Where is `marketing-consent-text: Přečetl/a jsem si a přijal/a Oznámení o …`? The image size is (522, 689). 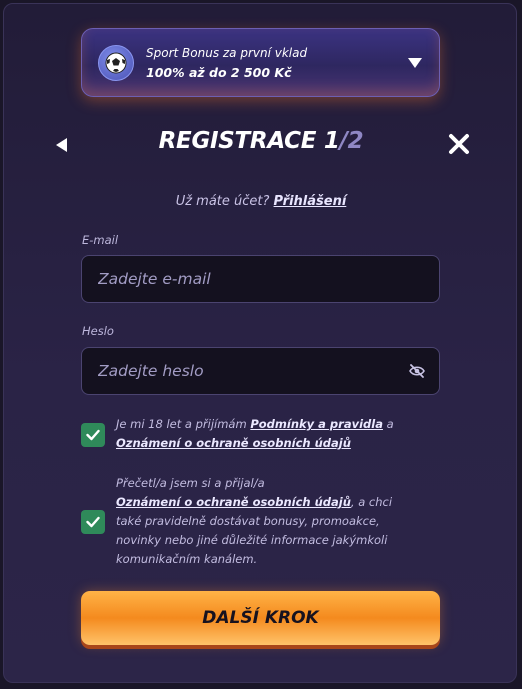
marketing-consent-text: Přečetl/a jsem si a přijal/a Oznámení o … is located at coordinates (266, 521).